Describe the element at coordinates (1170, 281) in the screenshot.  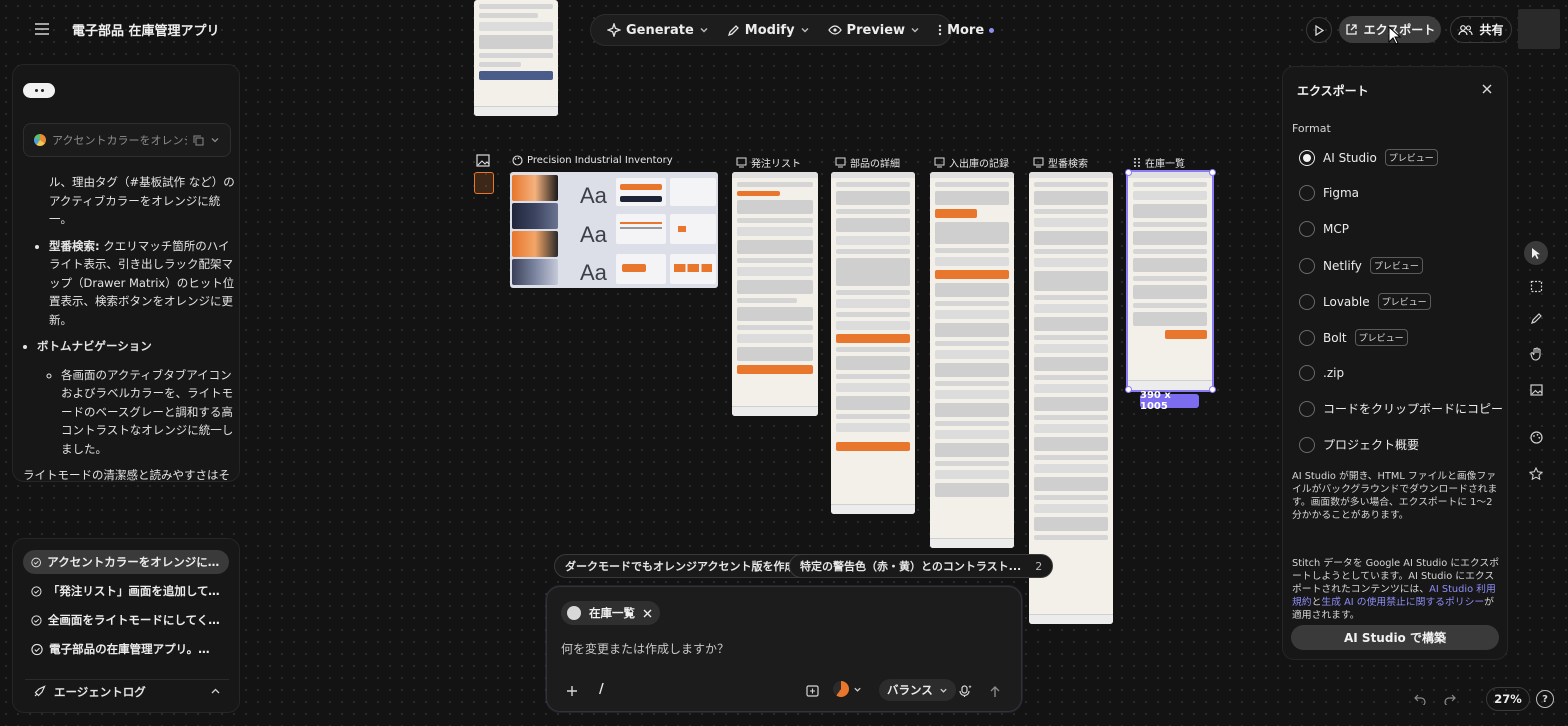
I see `canvas-screen-inventory-selected` at that location.